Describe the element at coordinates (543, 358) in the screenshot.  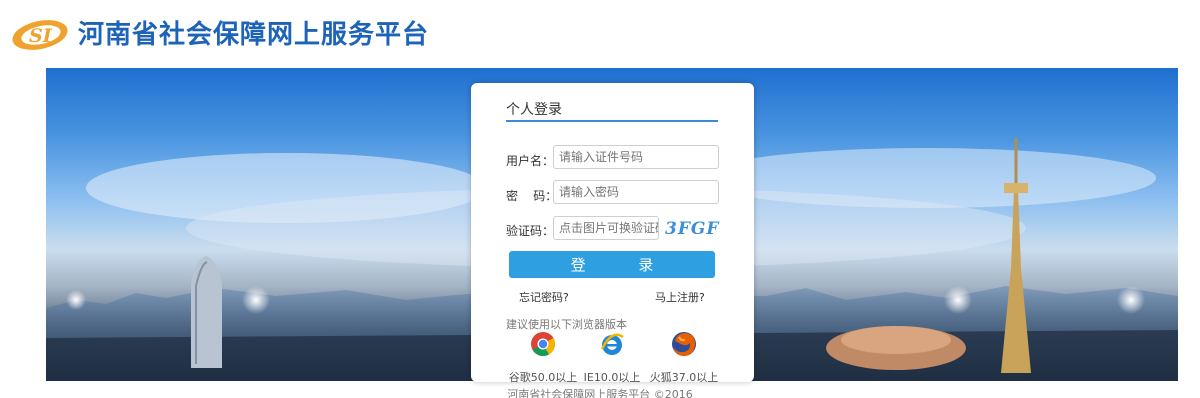
I see `browser-item-chrome: 谷歌50.0以上` at that location.